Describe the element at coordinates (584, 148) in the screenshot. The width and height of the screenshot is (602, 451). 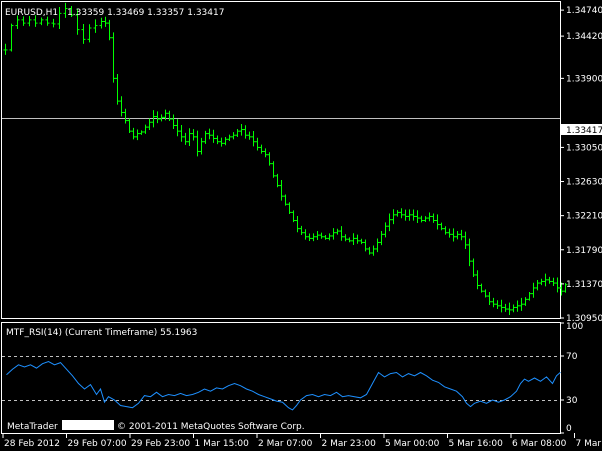
I see `price-tick-label: 1.33050` at that location.